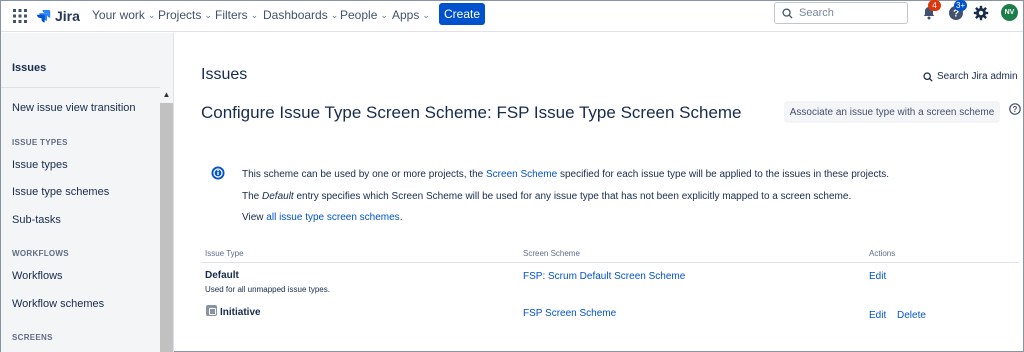 This screenshot has height=352, width=1024. What do you see at coordinates (37, 276) in the screenshot?
I see `sidebar-item-workflows: Workflows` at bounding box center [37, 276].